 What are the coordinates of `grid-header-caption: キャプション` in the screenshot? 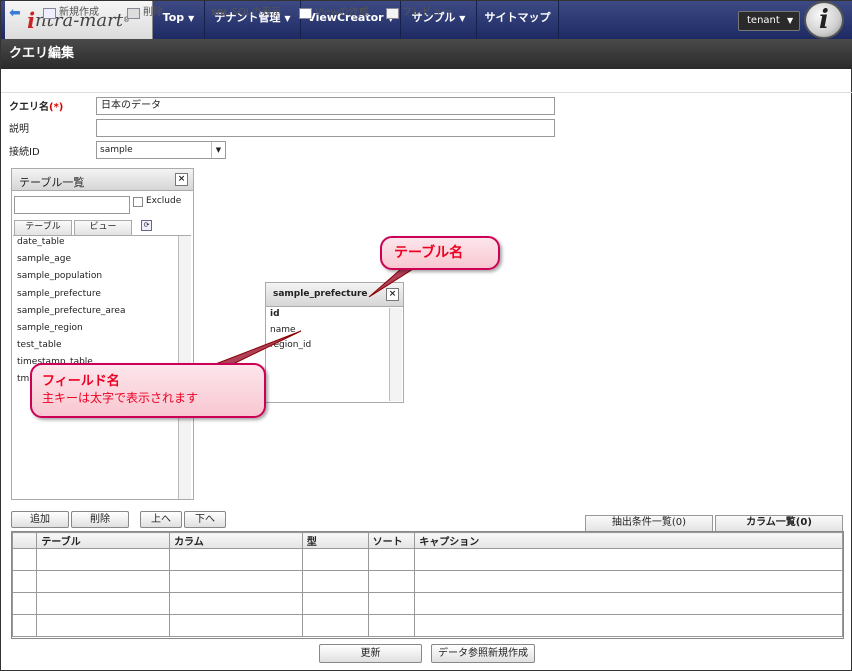 It's located at (628, 540).